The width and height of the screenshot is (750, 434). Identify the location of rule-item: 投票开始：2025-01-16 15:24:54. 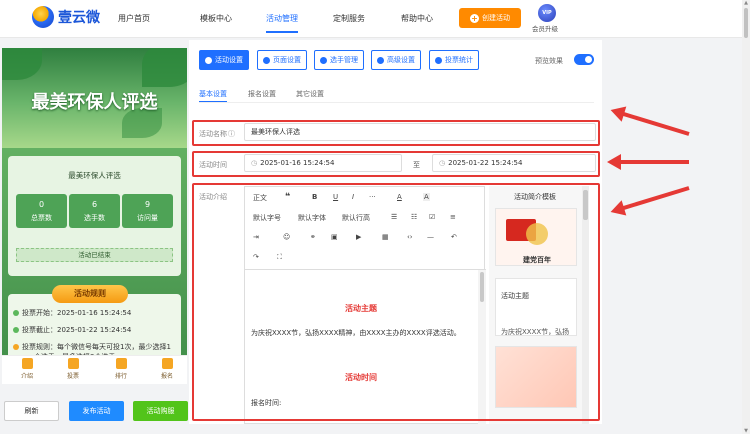
(72, 313).